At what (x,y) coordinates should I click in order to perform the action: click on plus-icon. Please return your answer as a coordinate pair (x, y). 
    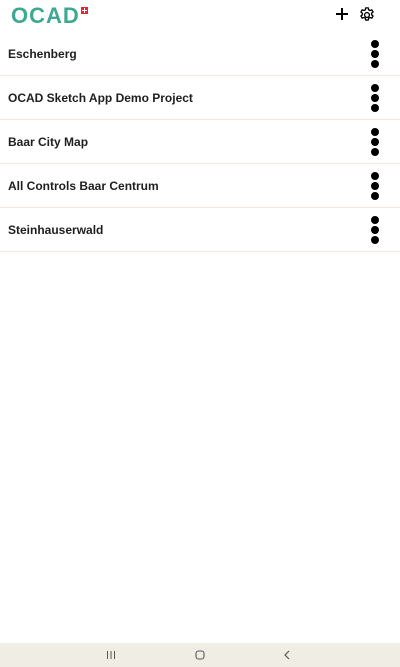
    Looking at the image, I should click on (342, 14).